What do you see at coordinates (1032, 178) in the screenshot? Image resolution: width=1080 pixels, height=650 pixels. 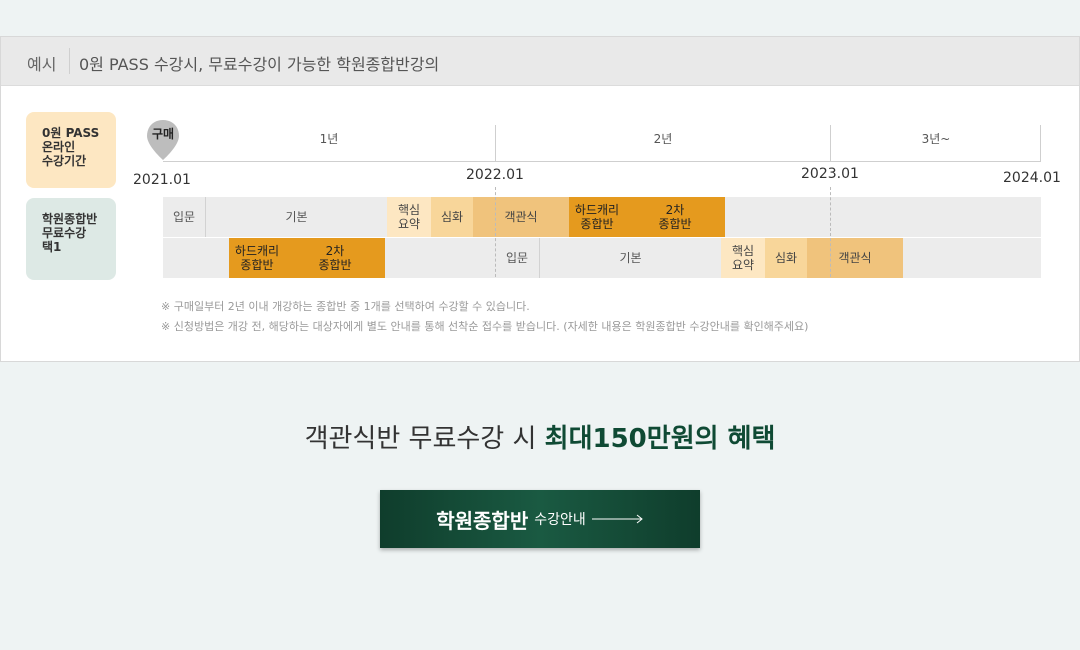 I see `date-2024: 2024.01` at bounding box center [1032, 178].